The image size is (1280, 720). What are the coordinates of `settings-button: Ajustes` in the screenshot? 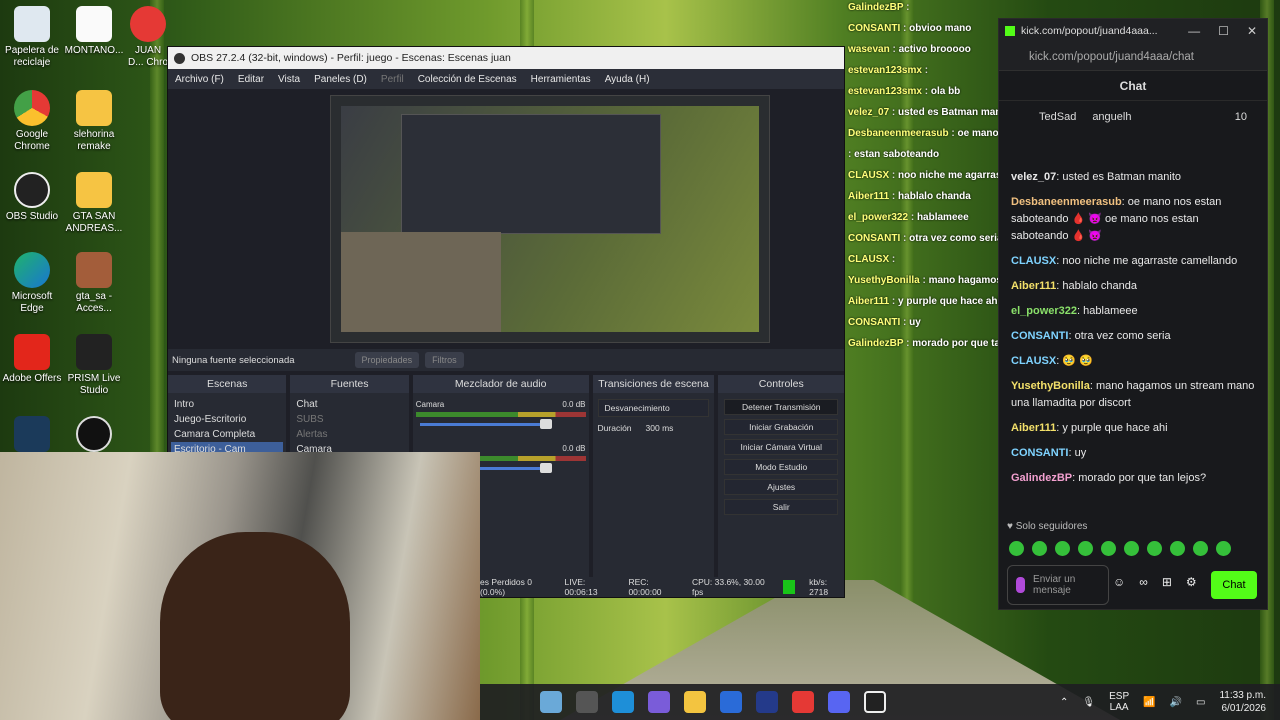 It's located at (781, 487).